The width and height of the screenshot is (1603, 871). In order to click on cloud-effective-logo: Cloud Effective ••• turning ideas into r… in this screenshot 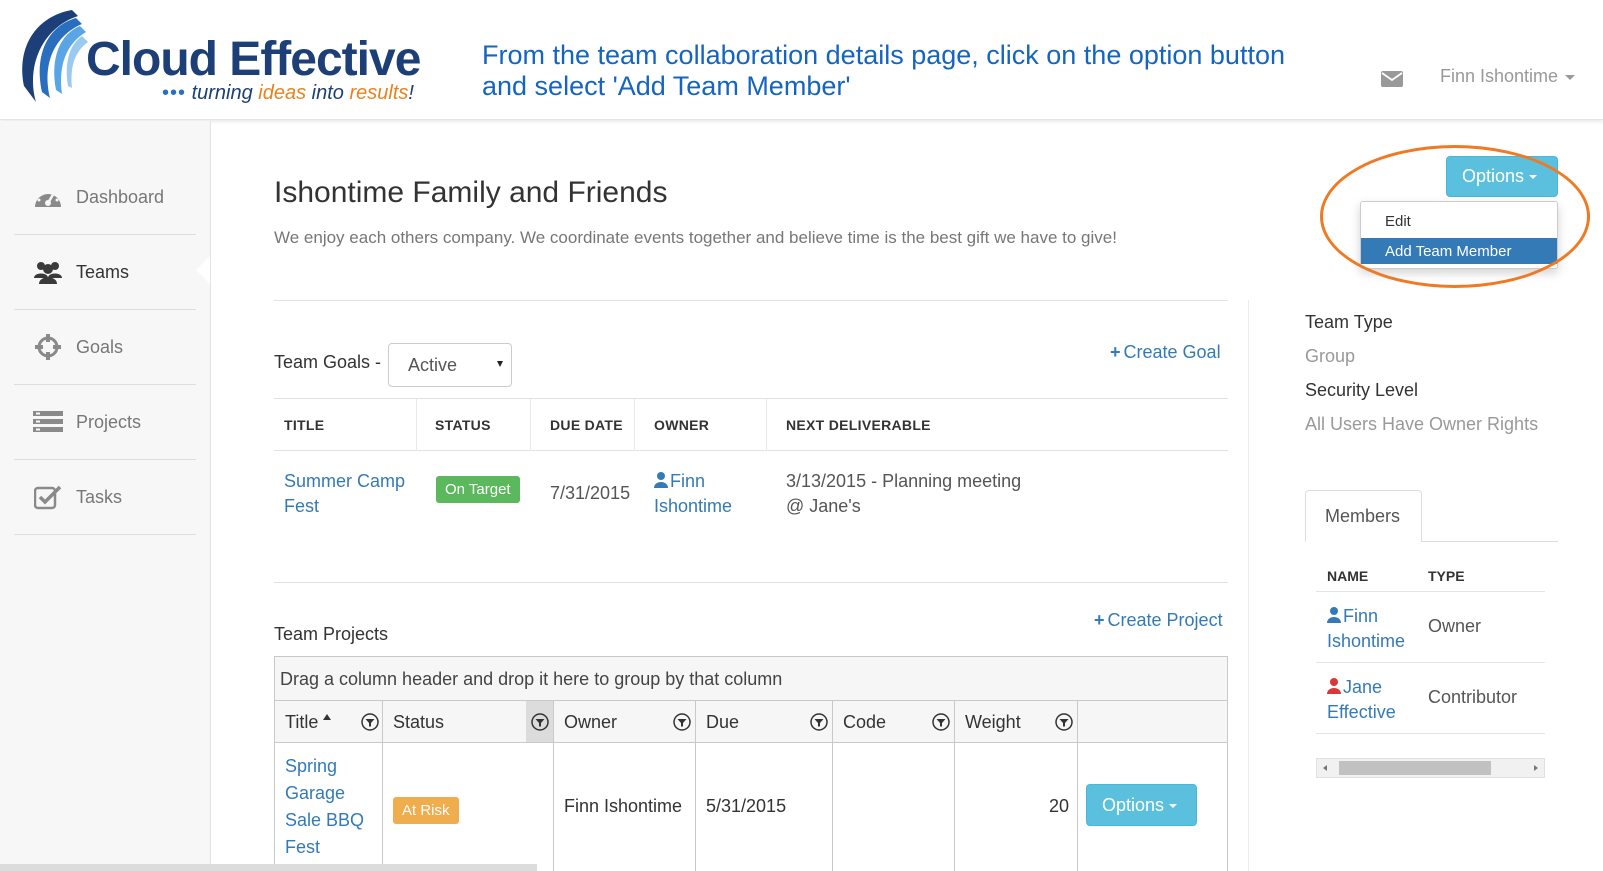, I will do `click(222, 56)`.